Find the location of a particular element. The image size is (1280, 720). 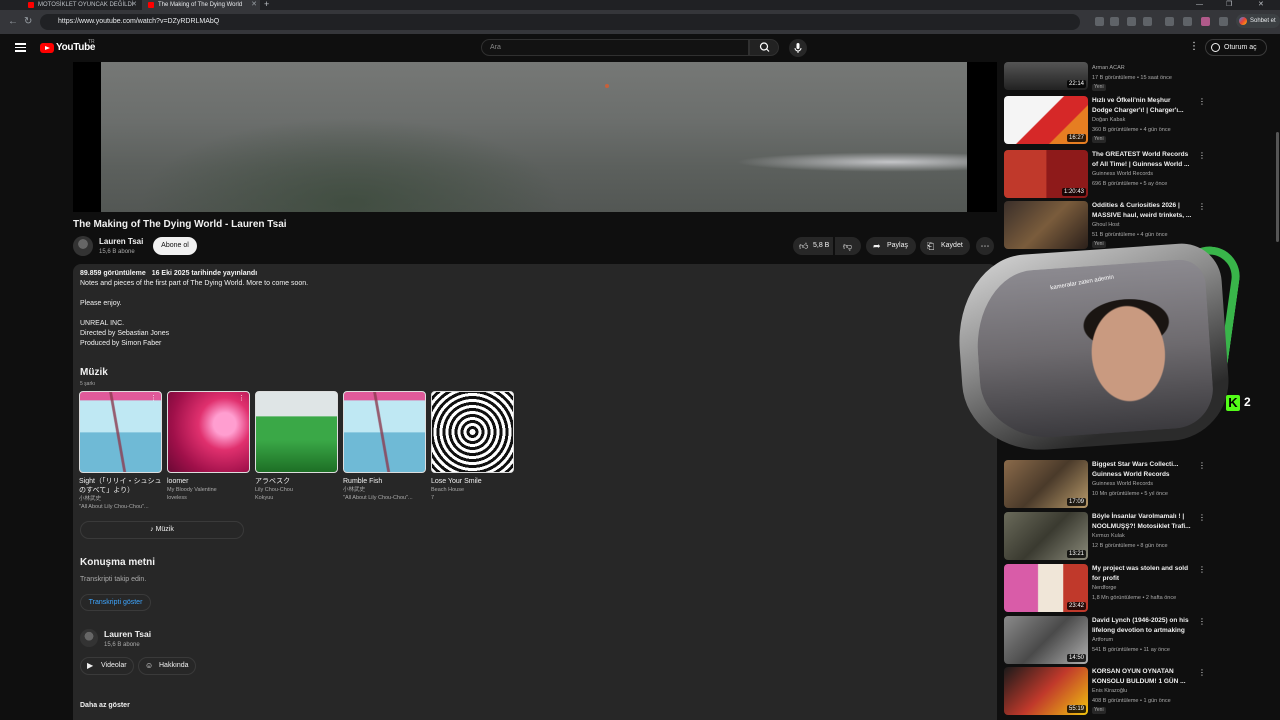

voice-search-button is located at coordinates (798, 48).